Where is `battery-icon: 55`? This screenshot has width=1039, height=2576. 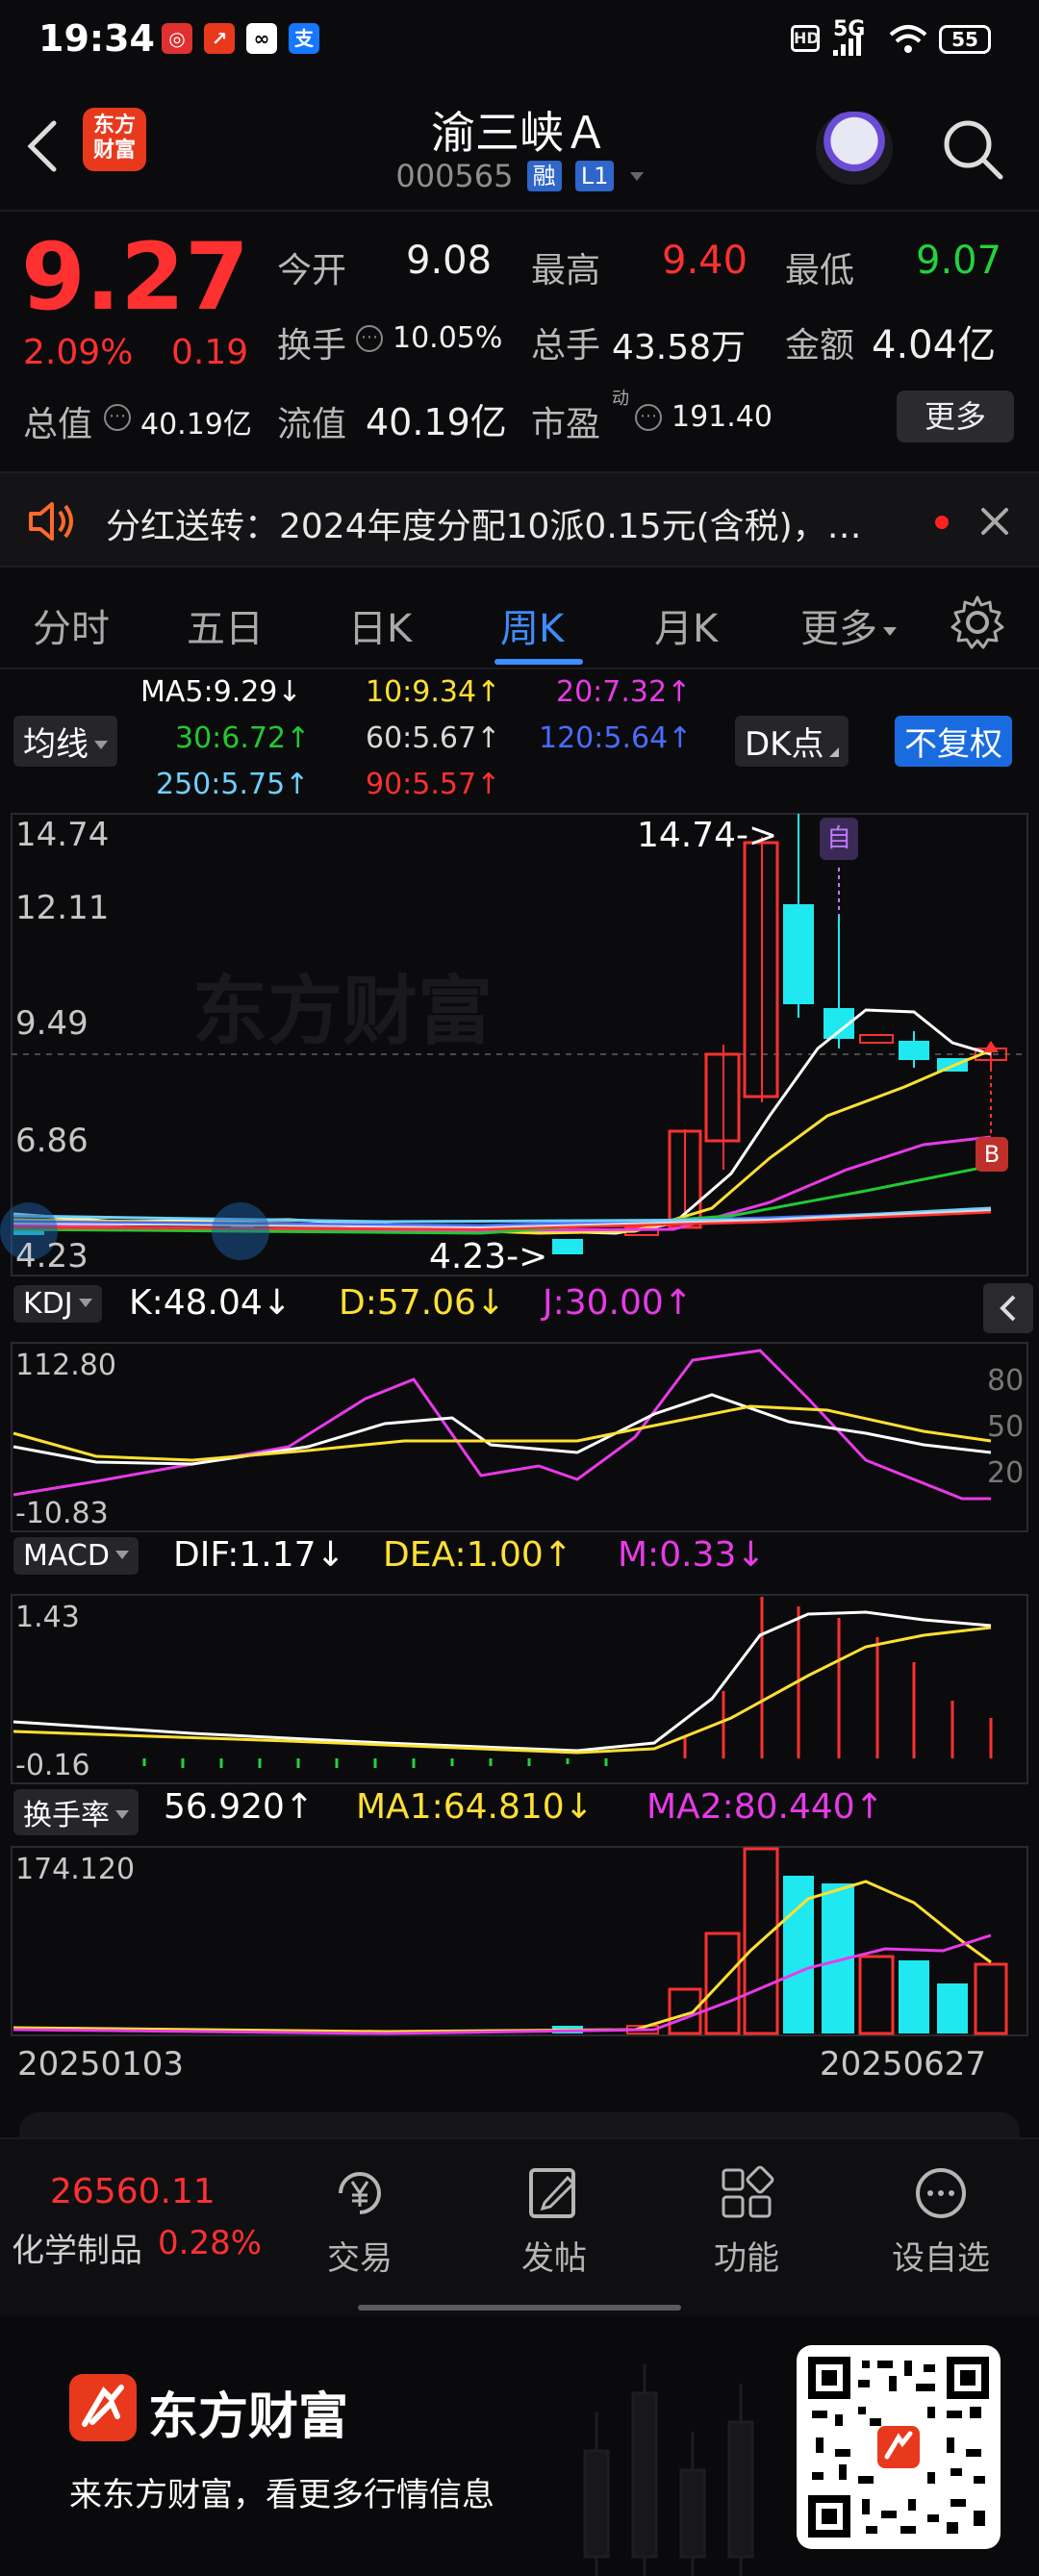 battery-icon: 55 is located at coordinates (965, 40).